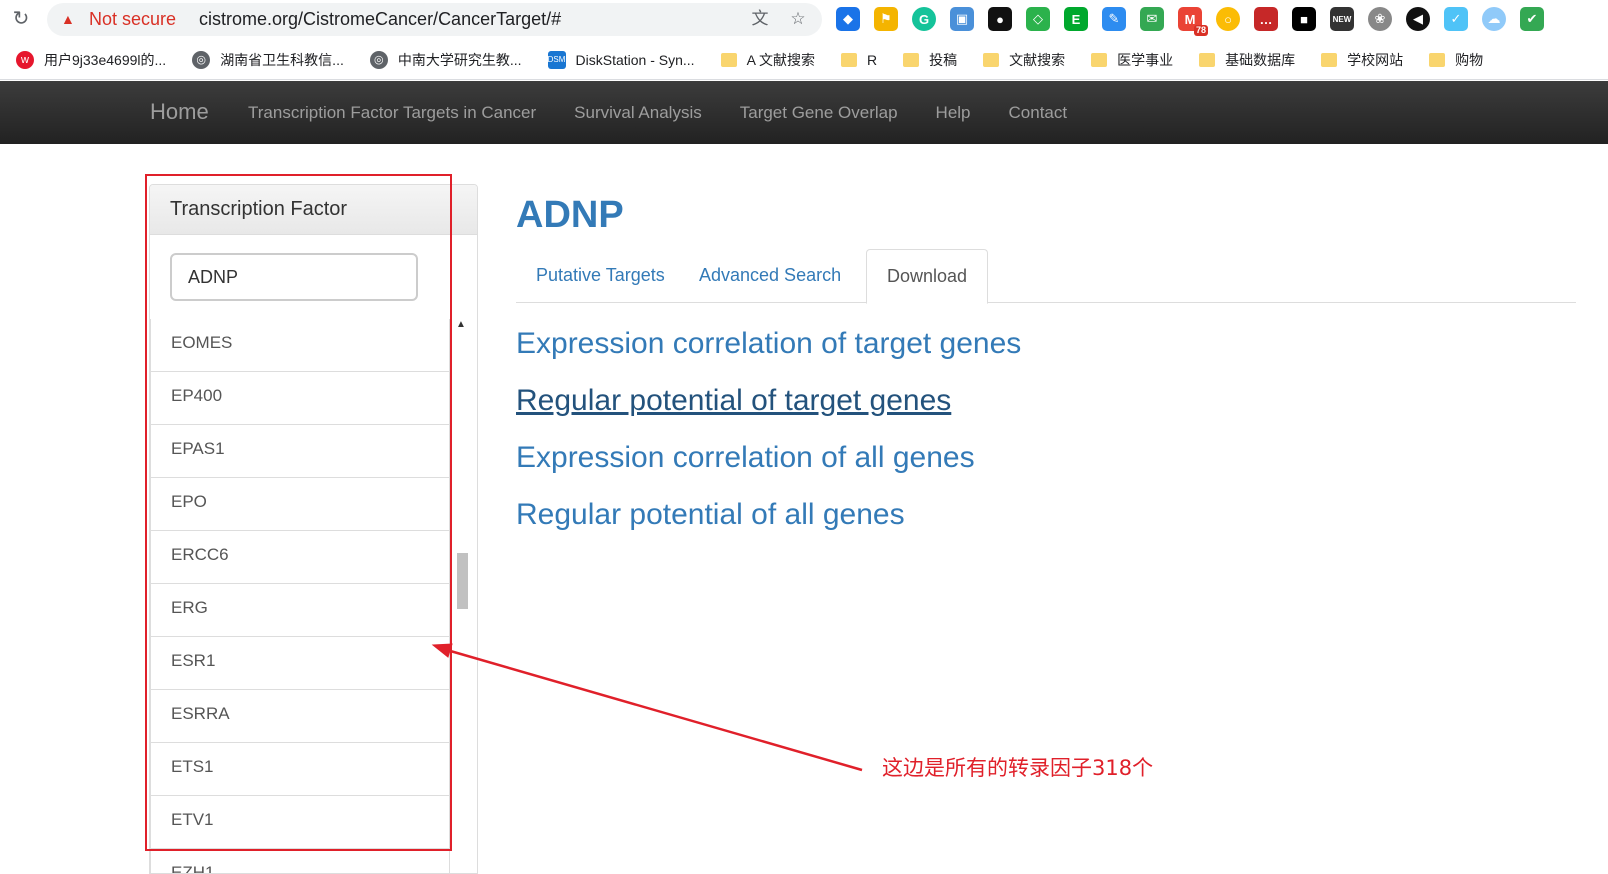  I want to click on extension-cat-icon: ●, so click(1000, 19).